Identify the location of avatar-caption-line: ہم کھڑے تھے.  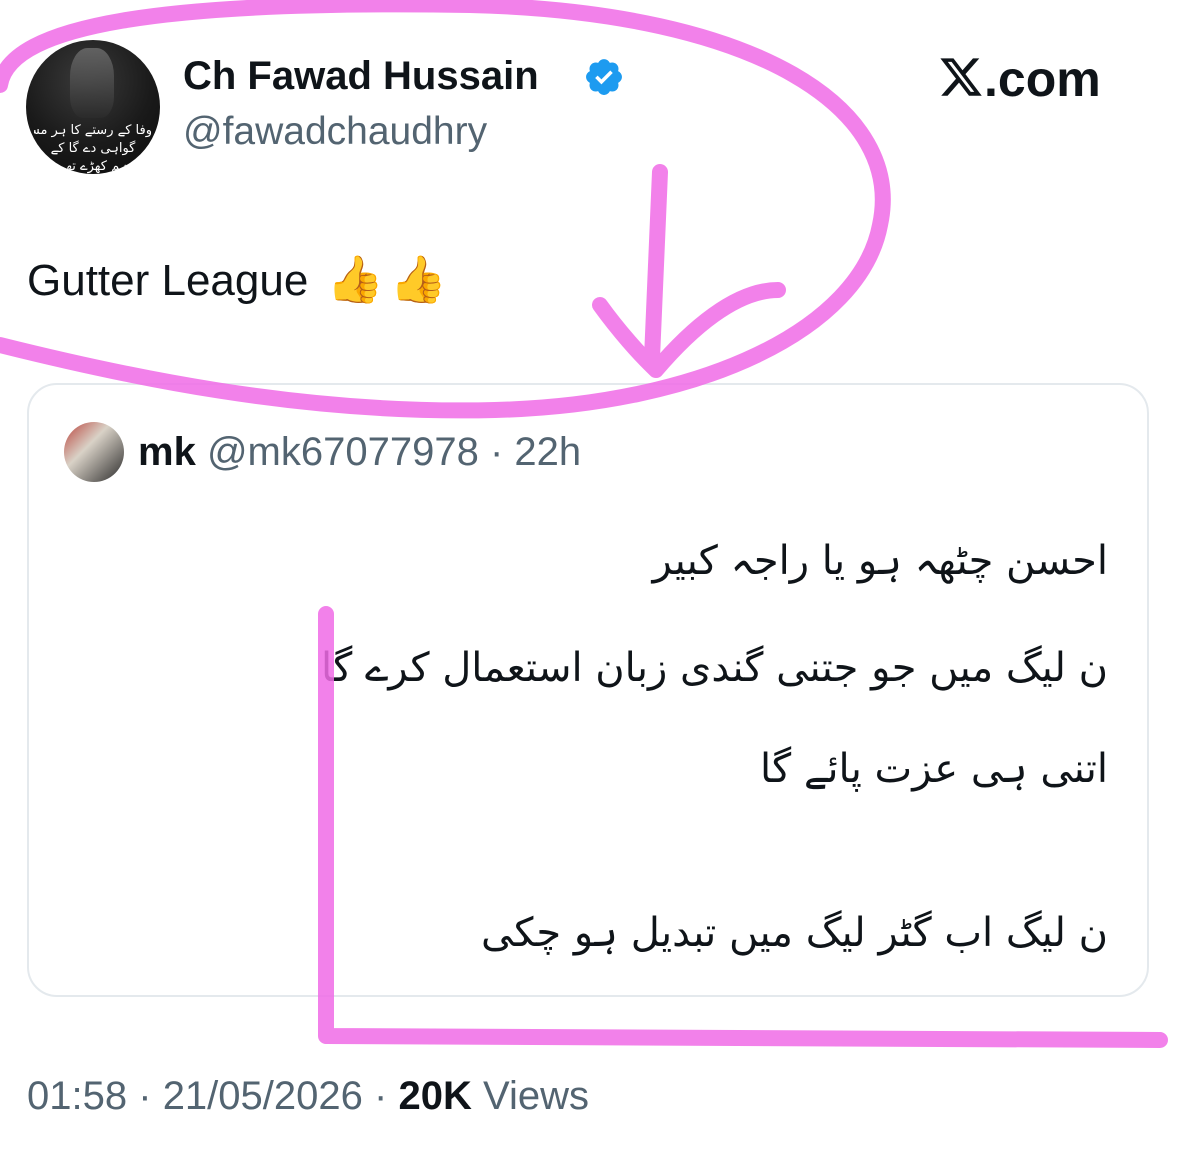
(93, 166).